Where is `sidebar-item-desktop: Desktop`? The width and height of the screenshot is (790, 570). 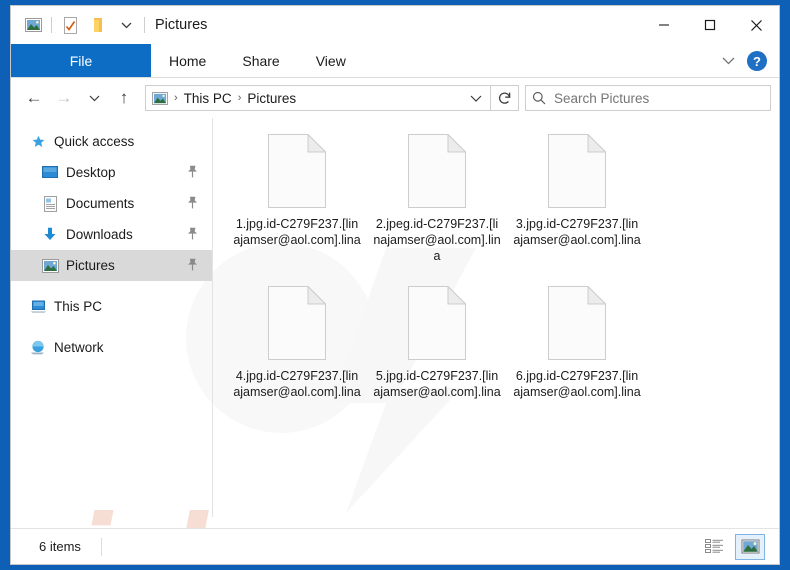
sidebar-item-desktop: Desktop is located at coordinates (111, 172).